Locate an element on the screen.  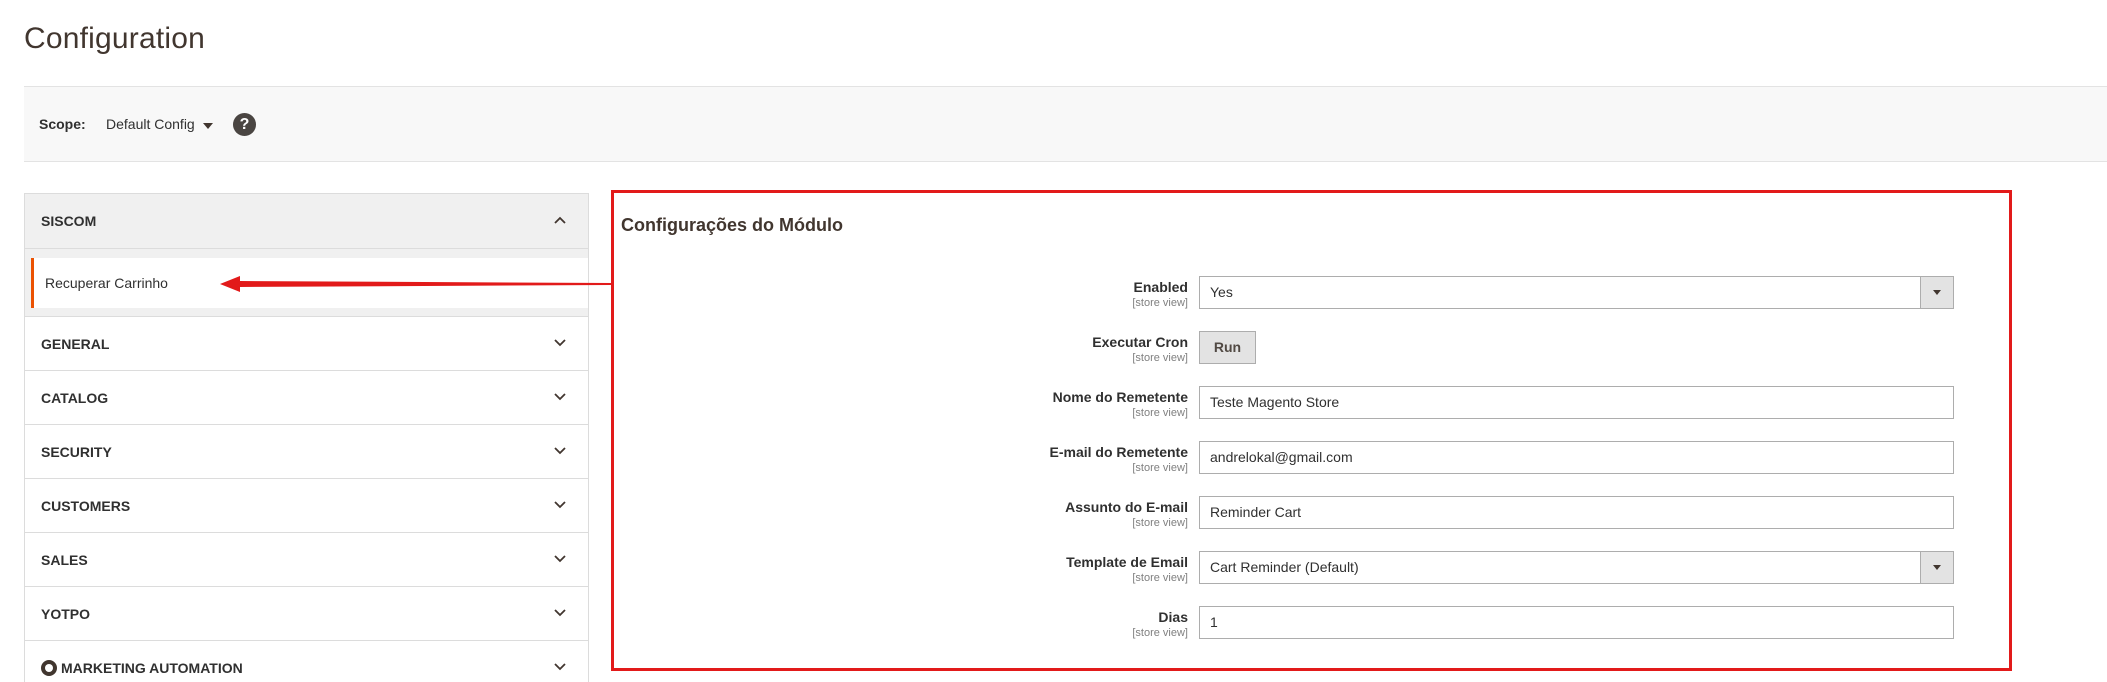
sidebar-section-marketing-automation: MARKETING AUTOMATION is located at coordinates (306, 661).